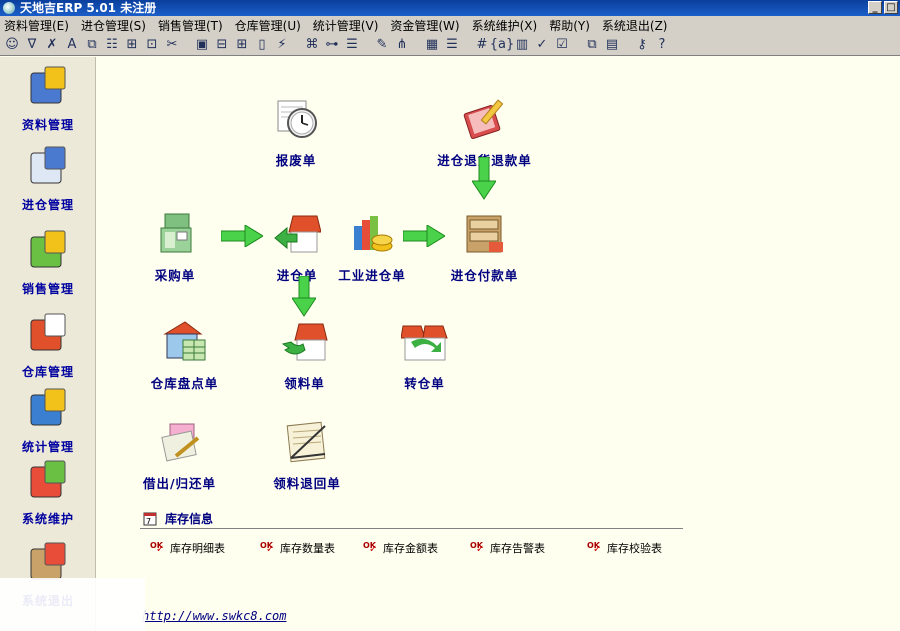  I want to click on person-form-icon, so click(48, 165).